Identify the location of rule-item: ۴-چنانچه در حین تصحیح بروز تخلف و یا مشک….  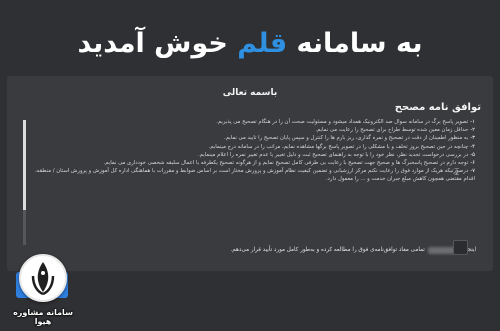
(341, 146).